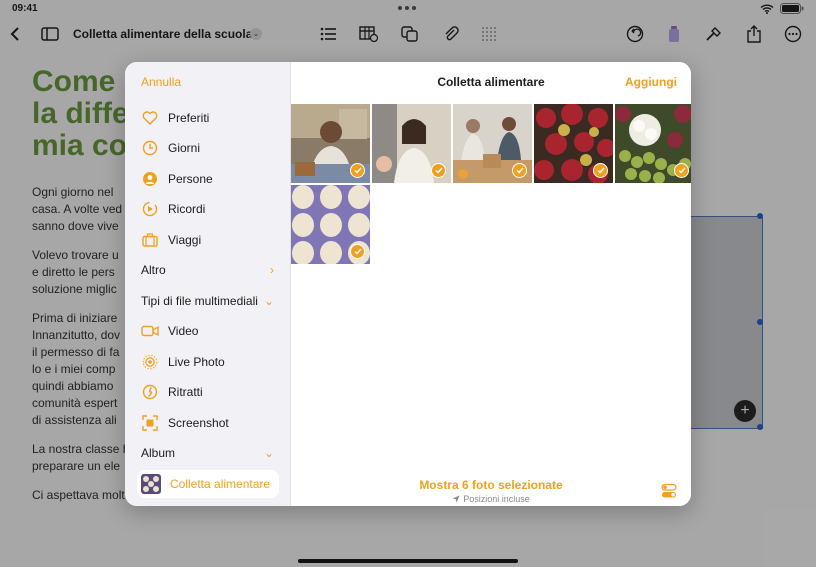  Describe the element at coordinates (208, 331) in the screenshot. I see `sidebar-item-video: Video` at that location.